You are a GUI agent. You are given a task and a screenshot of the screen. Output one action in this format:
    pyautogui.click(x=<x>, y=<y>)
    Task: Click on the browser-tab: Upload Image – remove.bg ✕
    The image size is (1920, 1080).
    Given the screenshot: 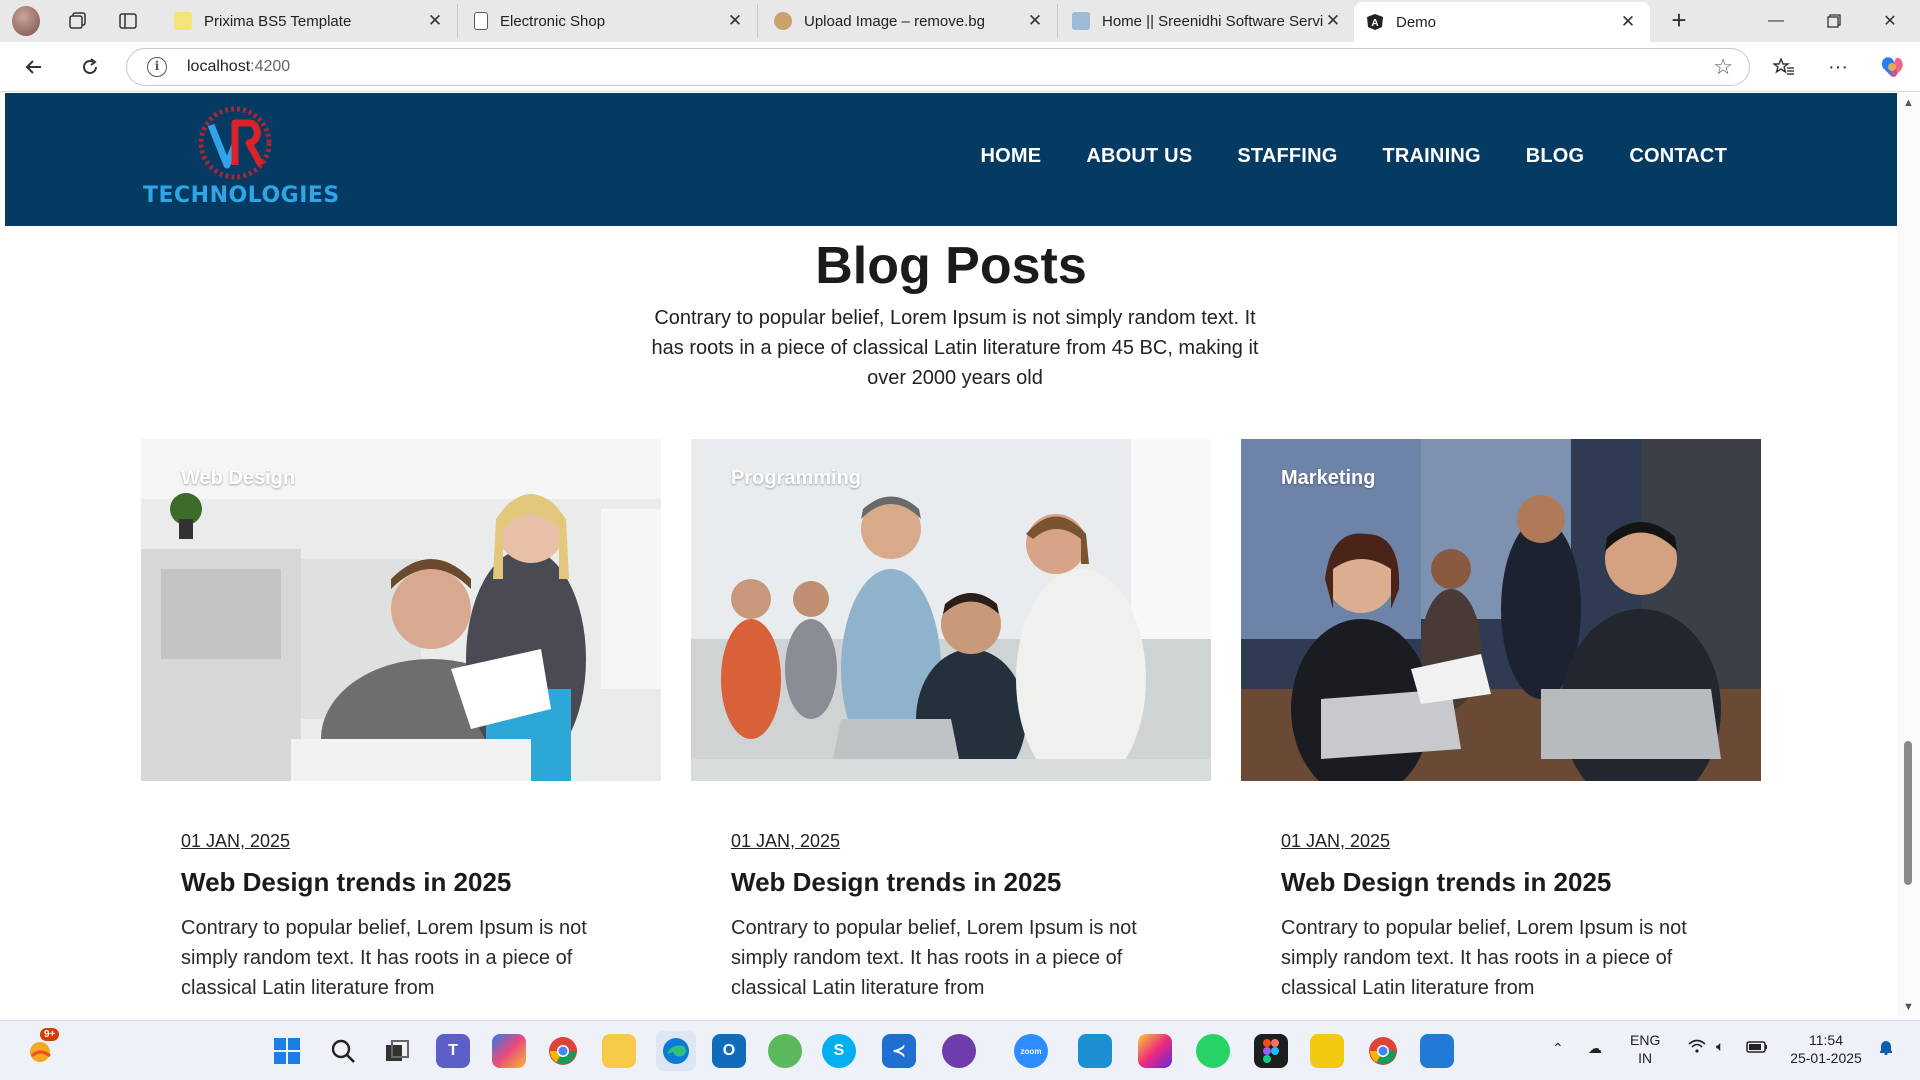 What is the action you would take?
    pyautogui.click(x=910, y=21)
    